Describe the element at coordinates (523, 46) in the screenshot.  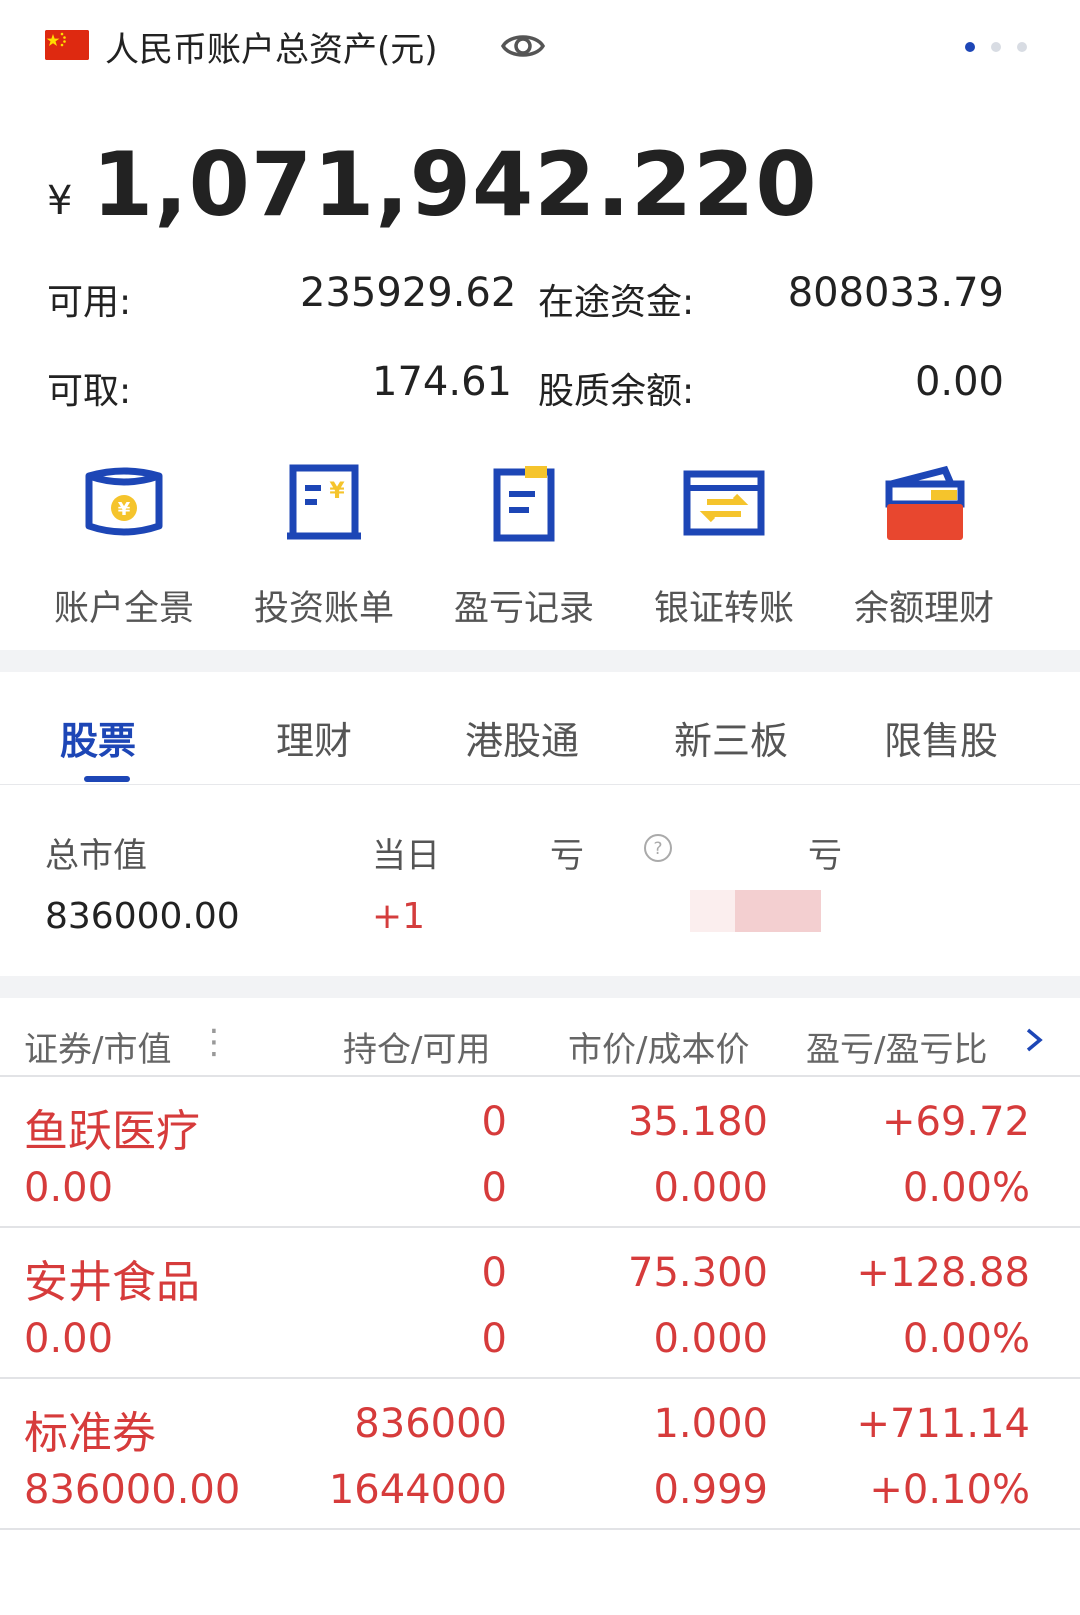
I see `eye-icon` at that location.